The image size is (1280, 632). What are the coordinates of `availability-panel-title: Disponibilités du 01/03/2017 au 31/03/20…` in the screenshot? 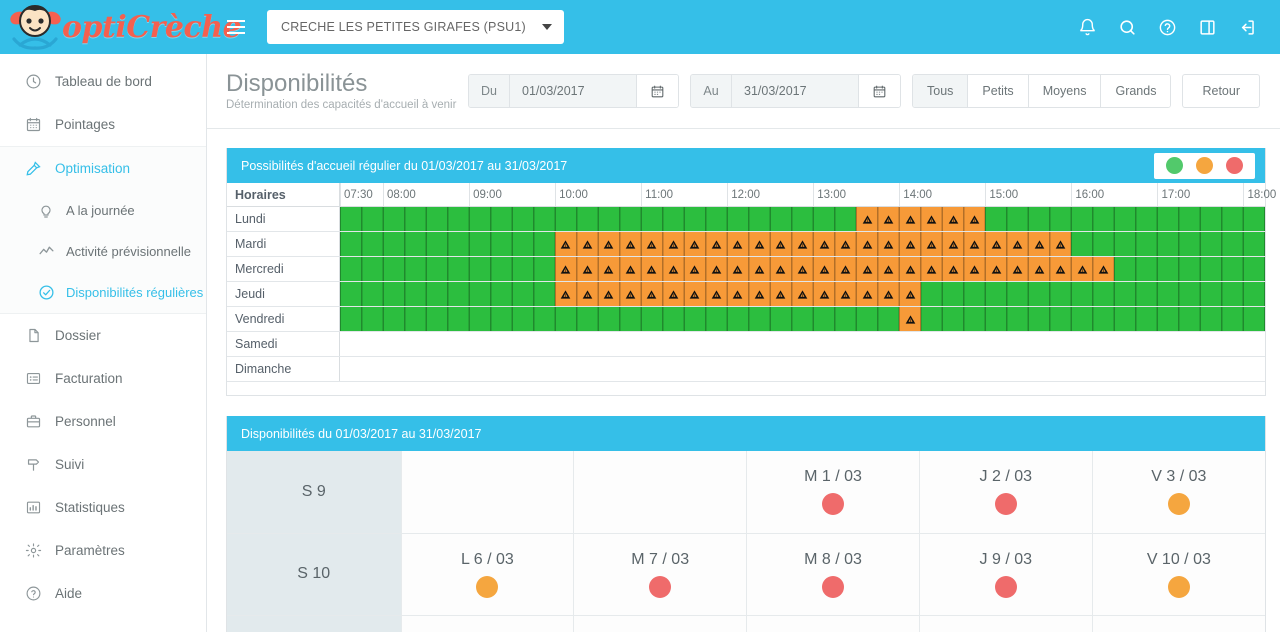 It's located at (361, 433).